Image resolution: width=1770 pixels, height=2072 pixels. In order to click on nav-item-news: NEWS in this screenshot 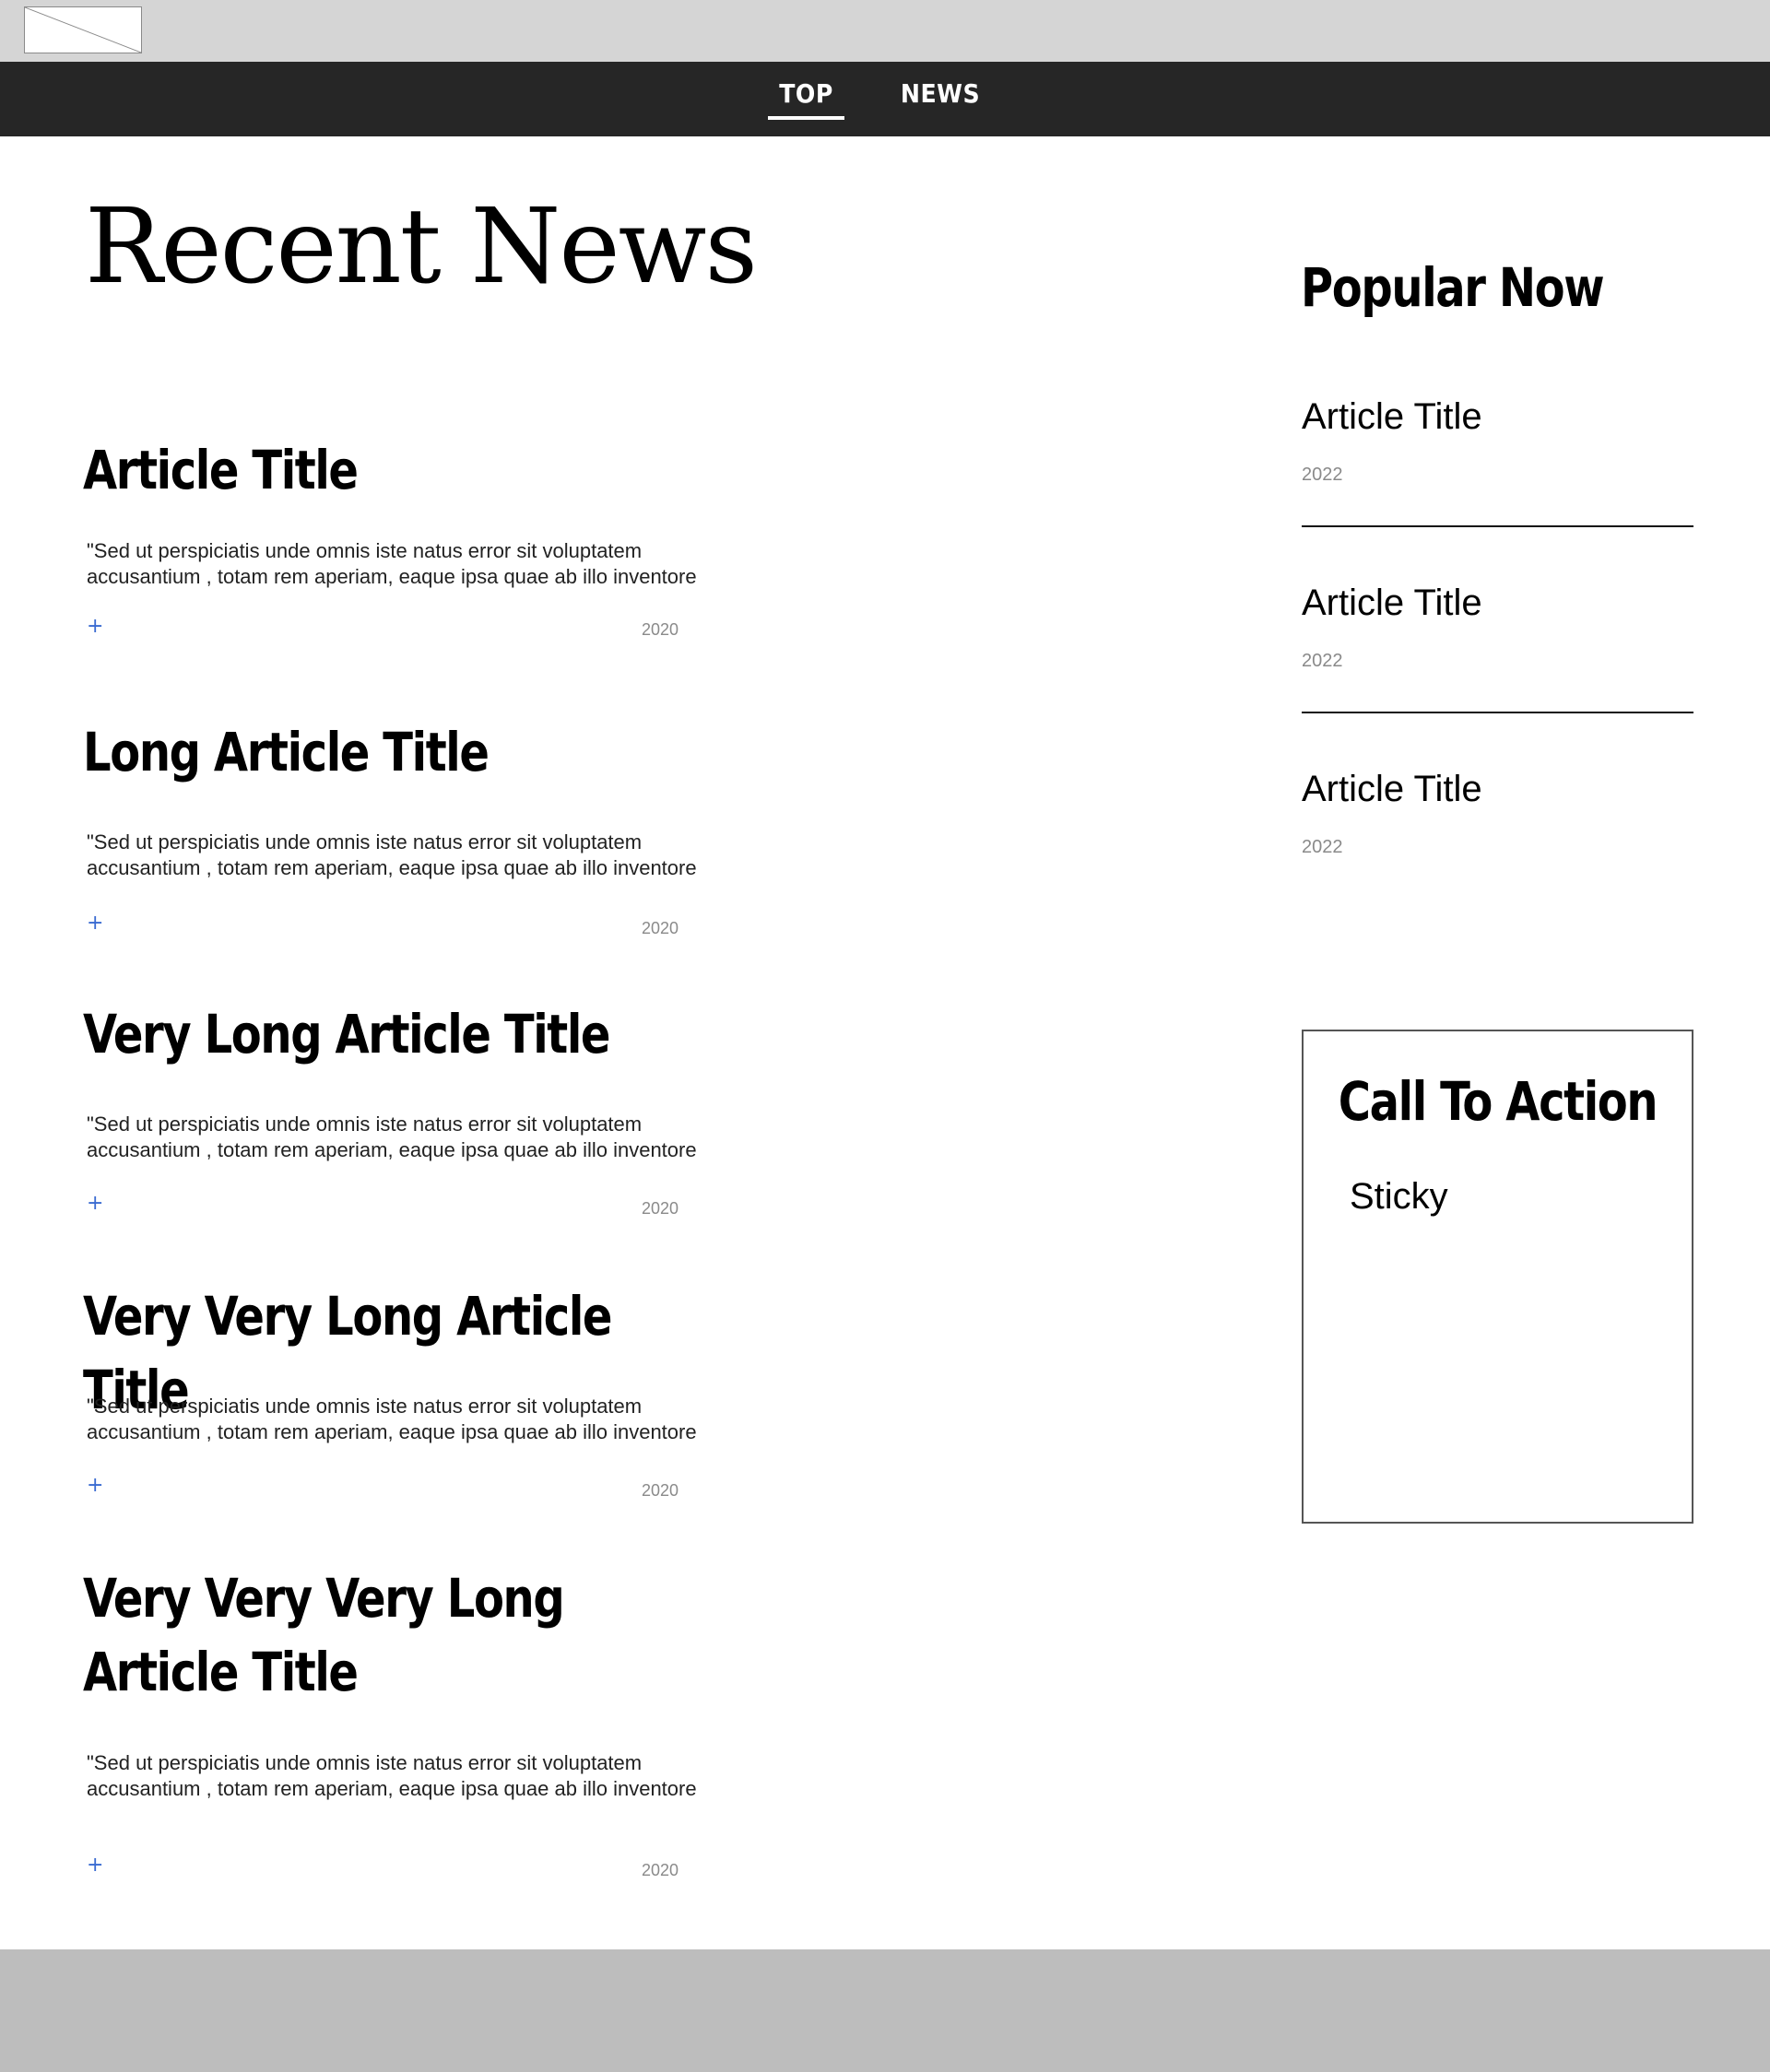, I will do `click(940, 99)`.